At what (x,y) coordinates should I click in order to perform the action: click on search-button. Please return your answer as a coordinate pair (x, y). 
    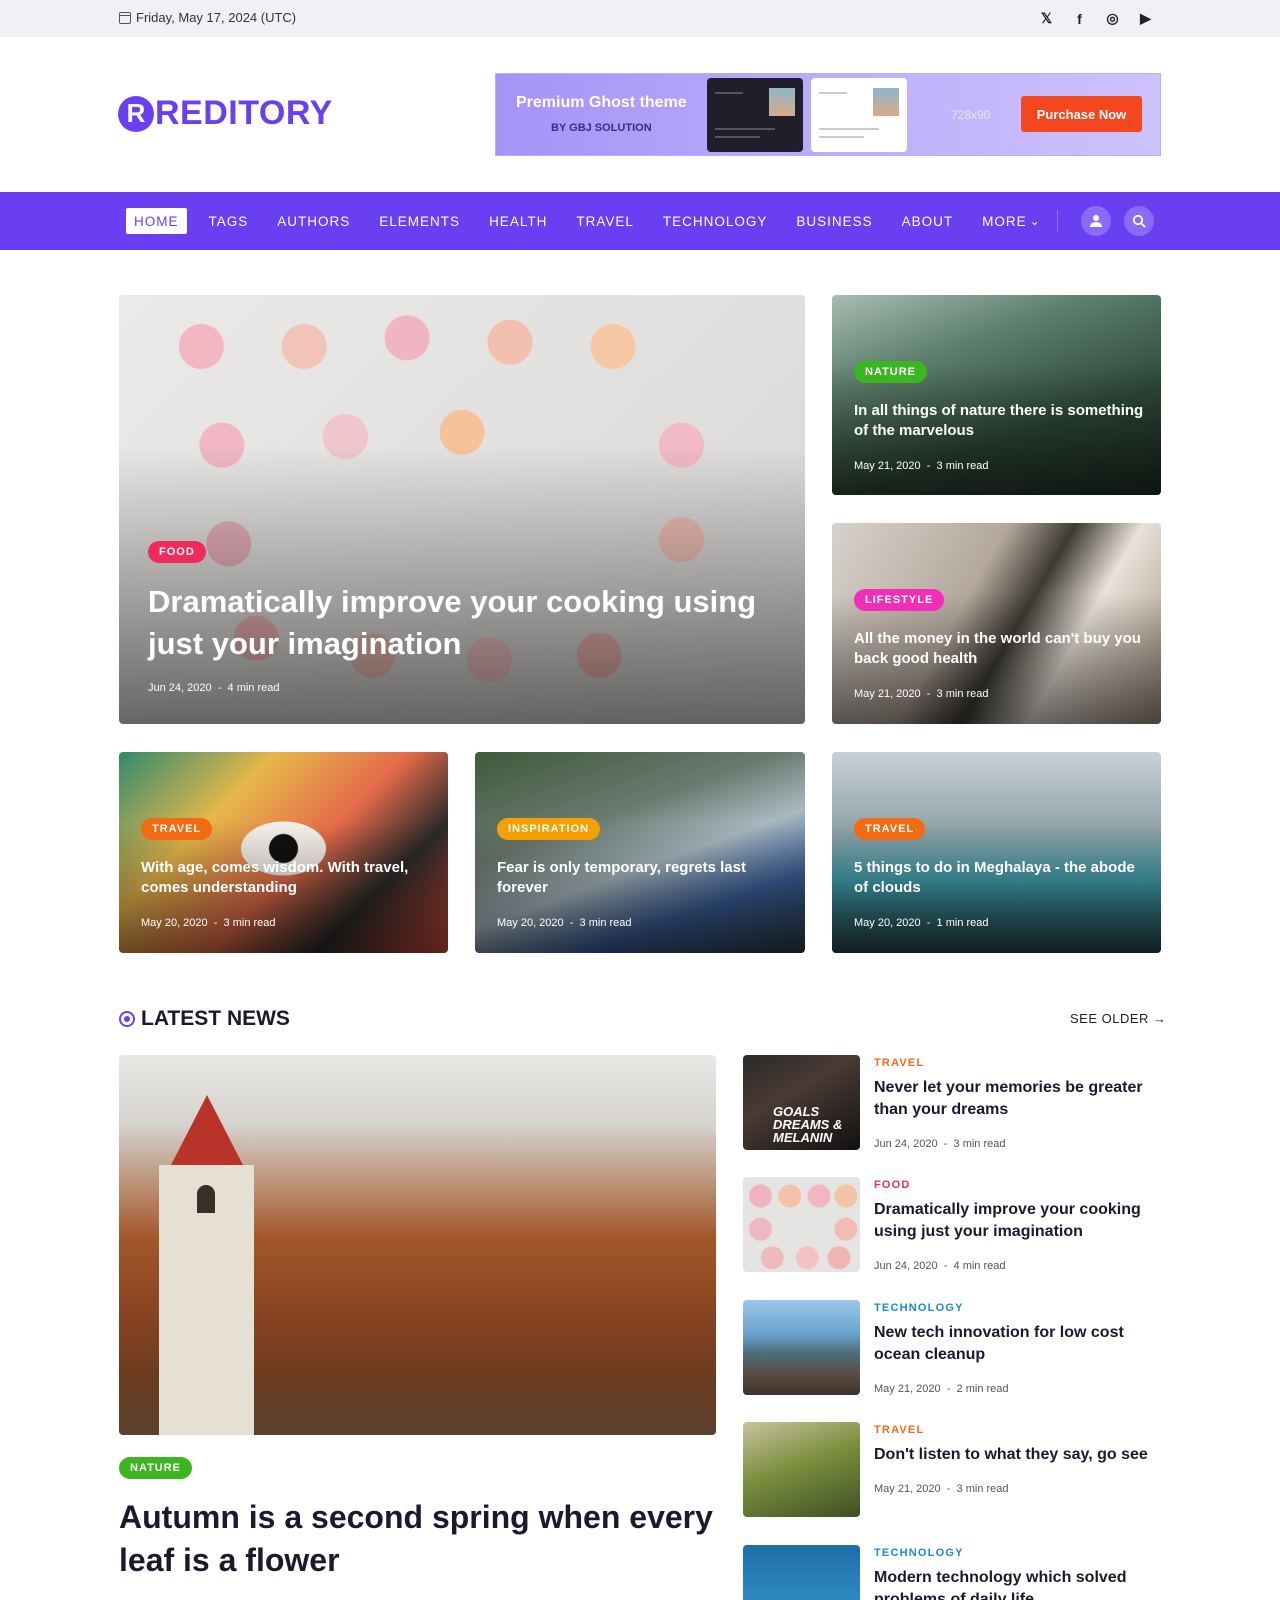
    Looking at the image, I should click on (1139, 221).